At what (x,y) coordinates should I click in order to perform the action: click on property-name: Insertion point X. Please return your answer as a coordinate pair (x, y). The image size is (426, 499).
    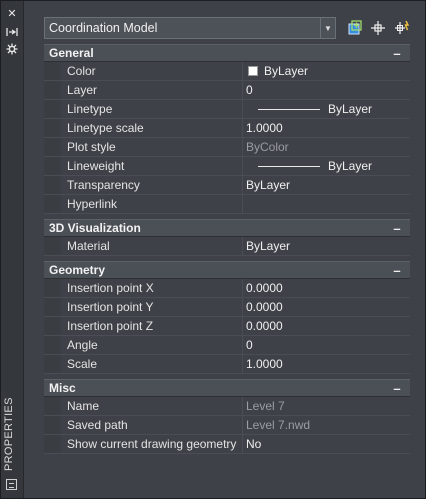
    Looking at the image, I should click on (152, 288).